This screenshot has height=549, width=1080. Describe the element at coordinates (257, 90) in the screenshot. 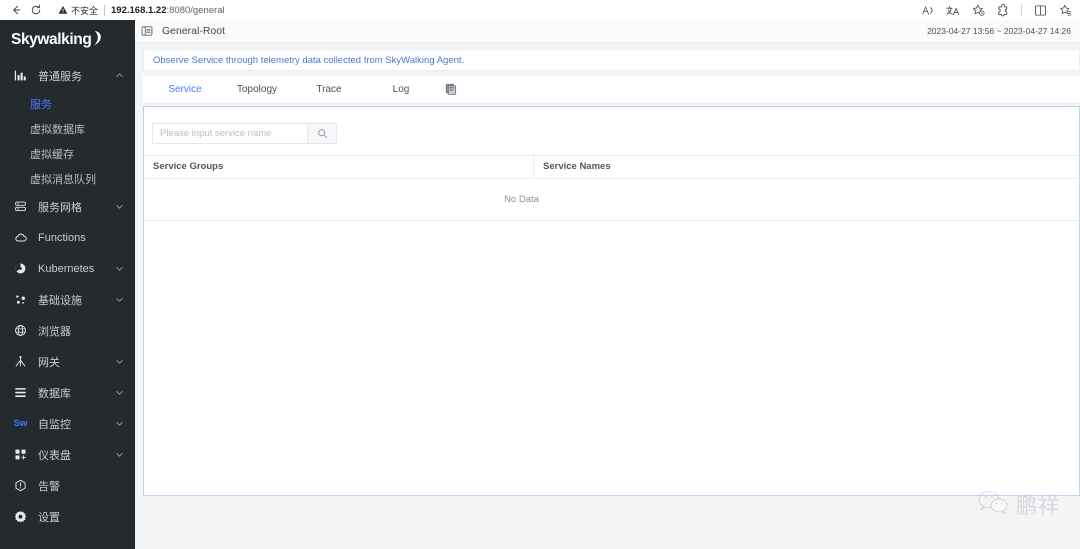

I see `tab-topology: Topology` at that location.